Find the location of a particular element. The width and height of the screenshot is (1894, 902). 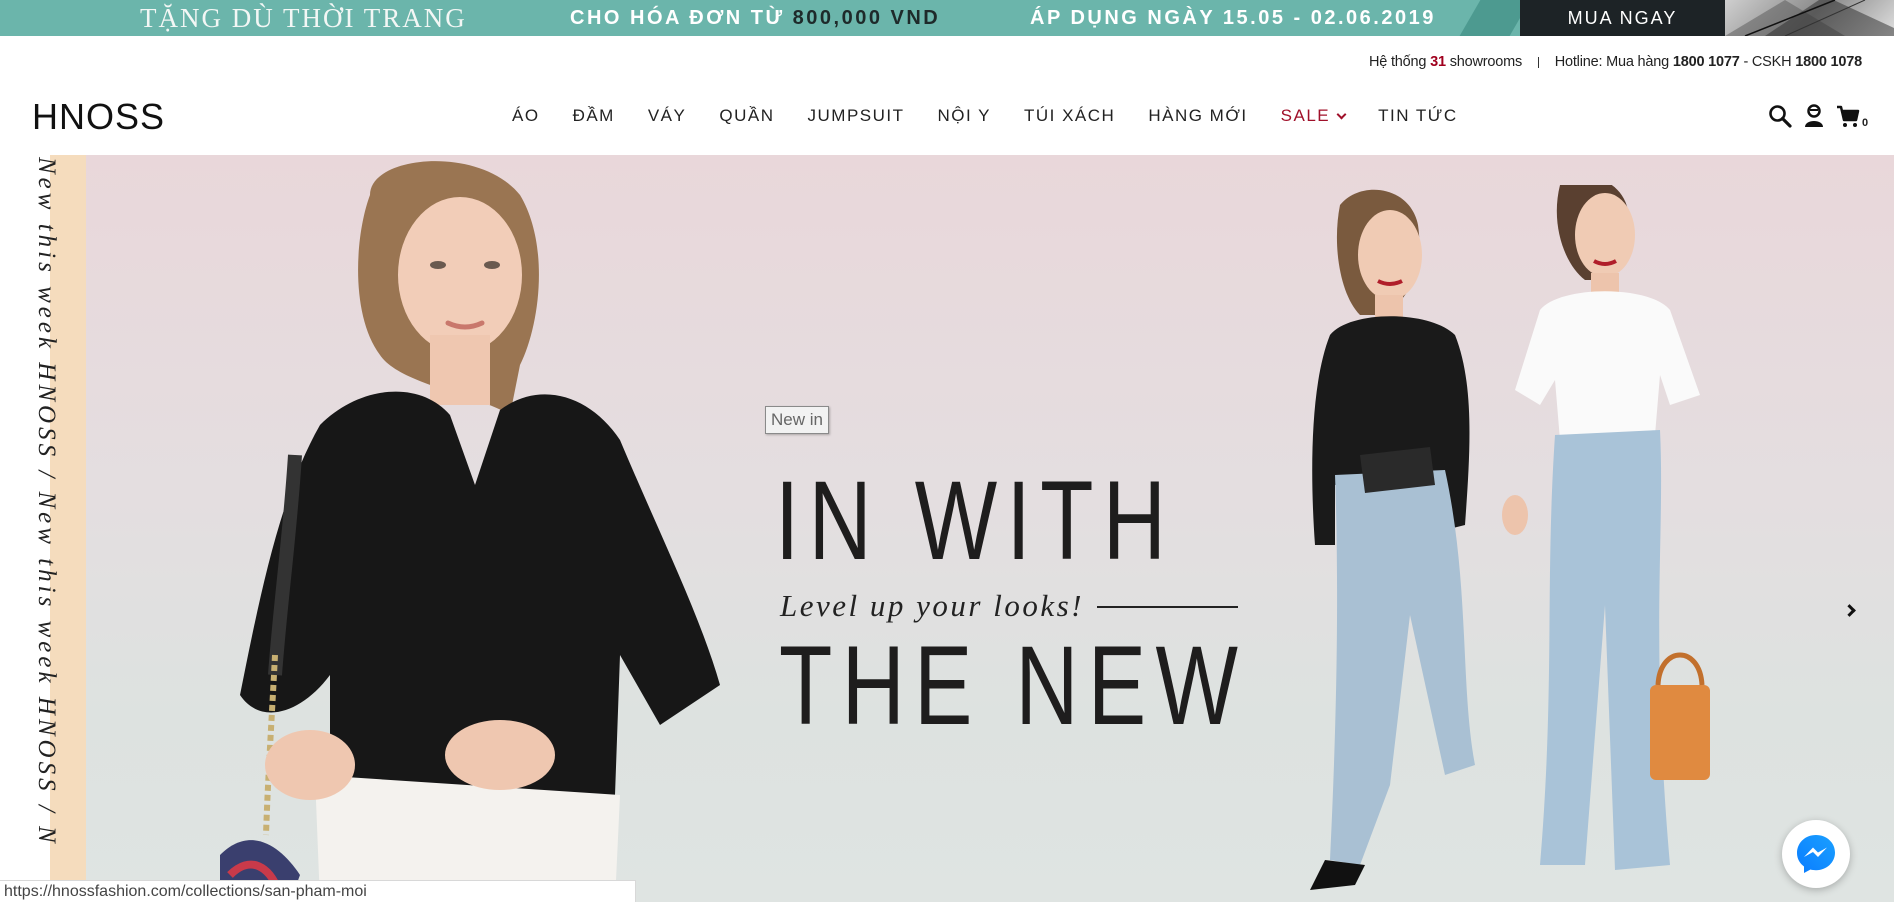

cart-count-badge: 0 is located at coordinates (1865, 122).